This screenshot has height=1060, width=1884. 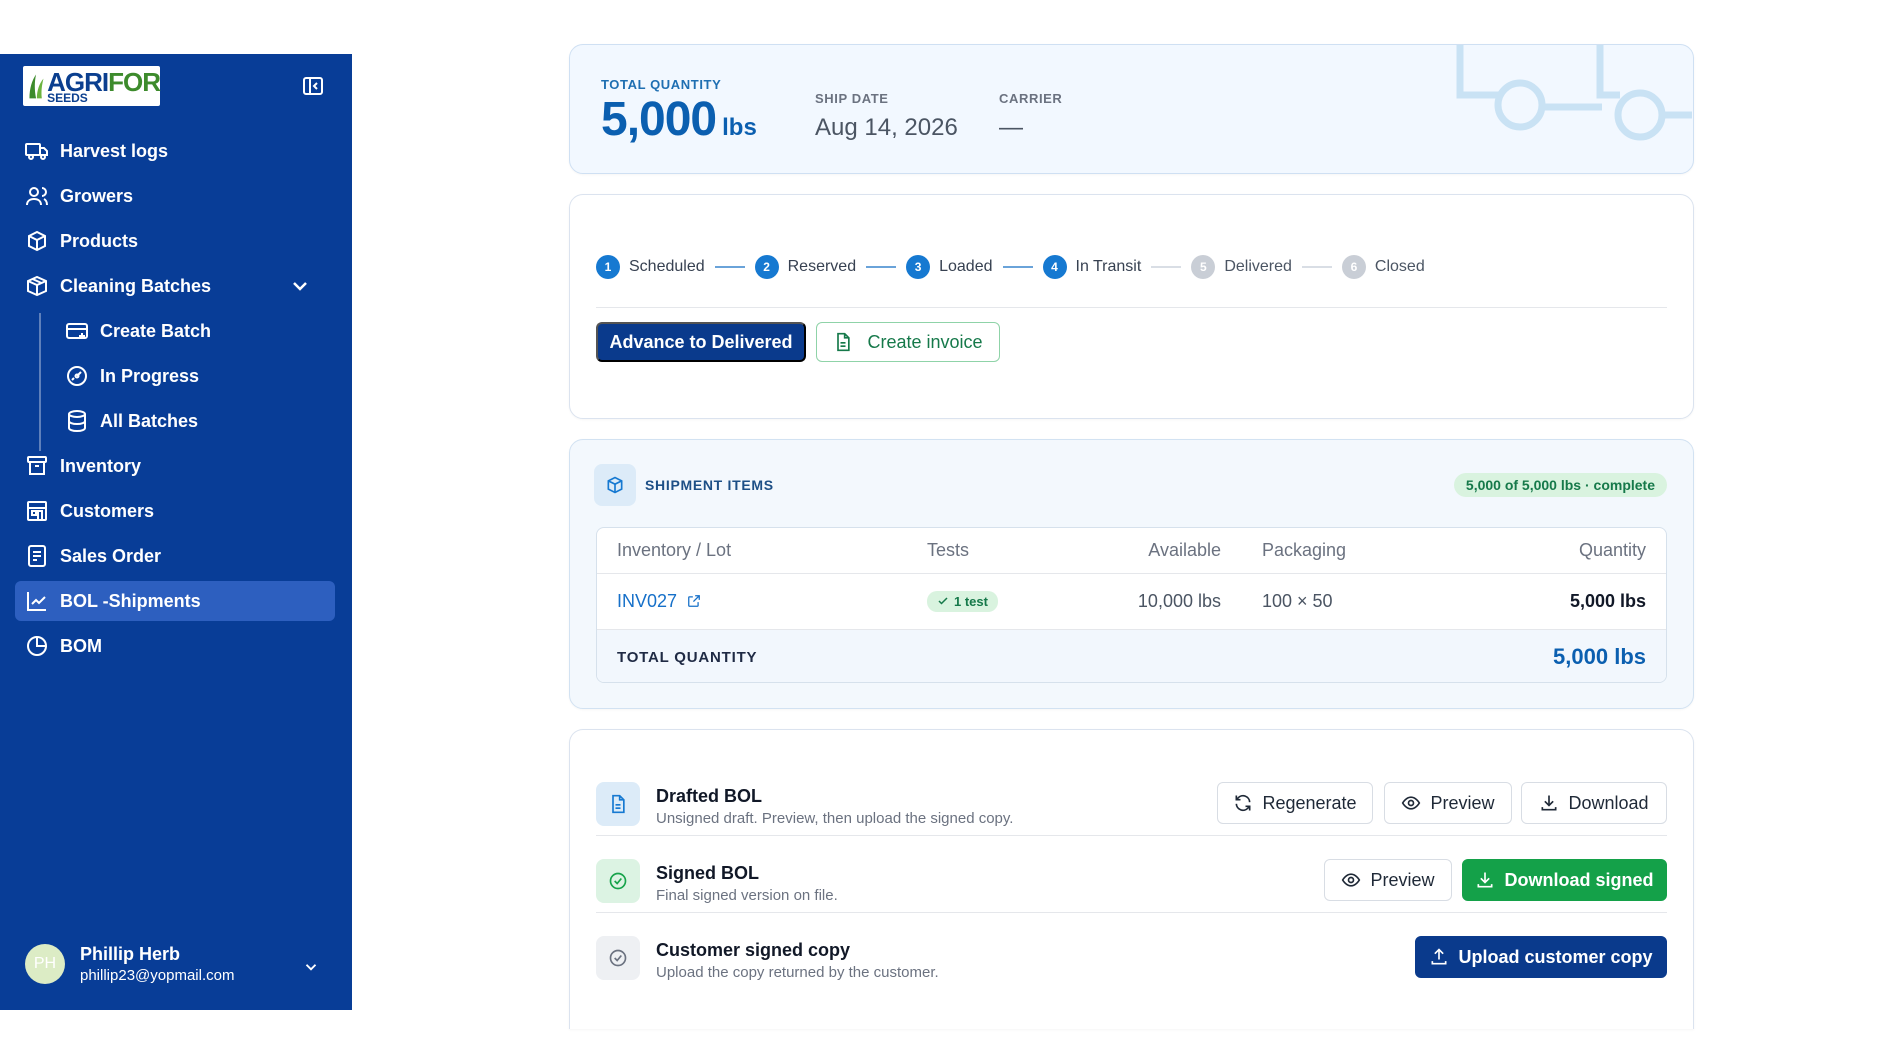 What do you see at coordinates (114, 150) in the screenshot?
I see `sidebar-item-label: Harvest logs` at bounding box center [114, 150].